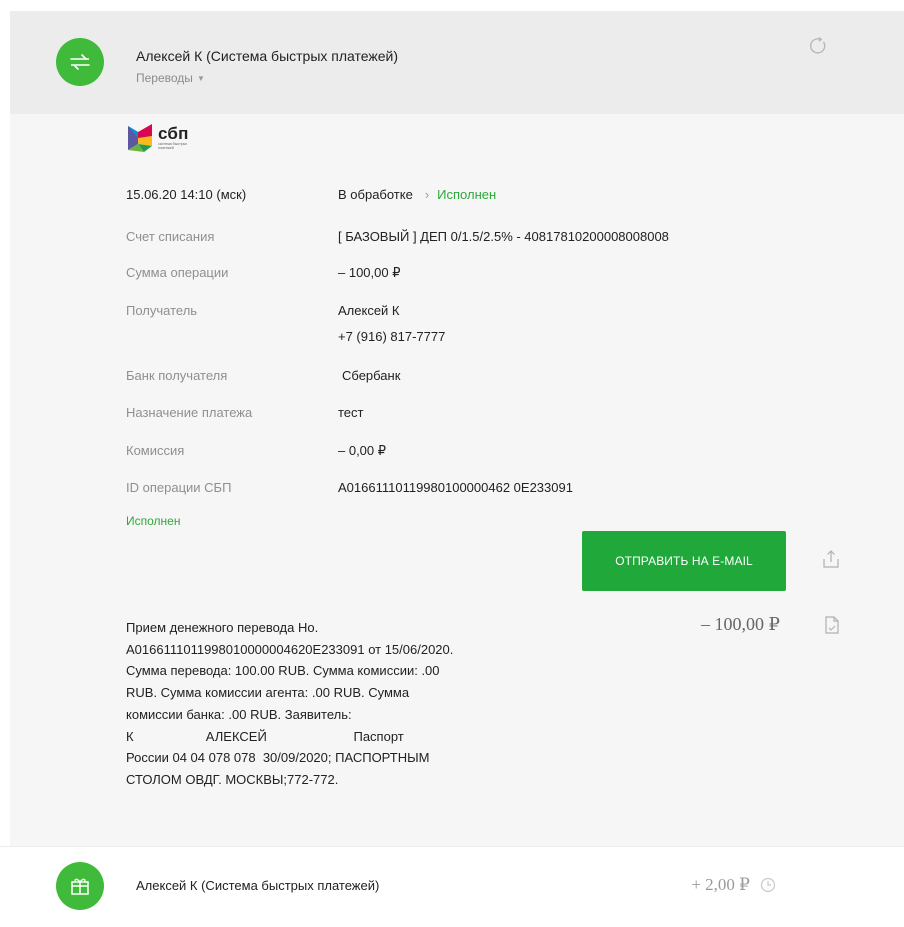  Describe the element at coordinates (173, 134) in the screenshot. I see `sbp-logo-text: сбп` at that location.